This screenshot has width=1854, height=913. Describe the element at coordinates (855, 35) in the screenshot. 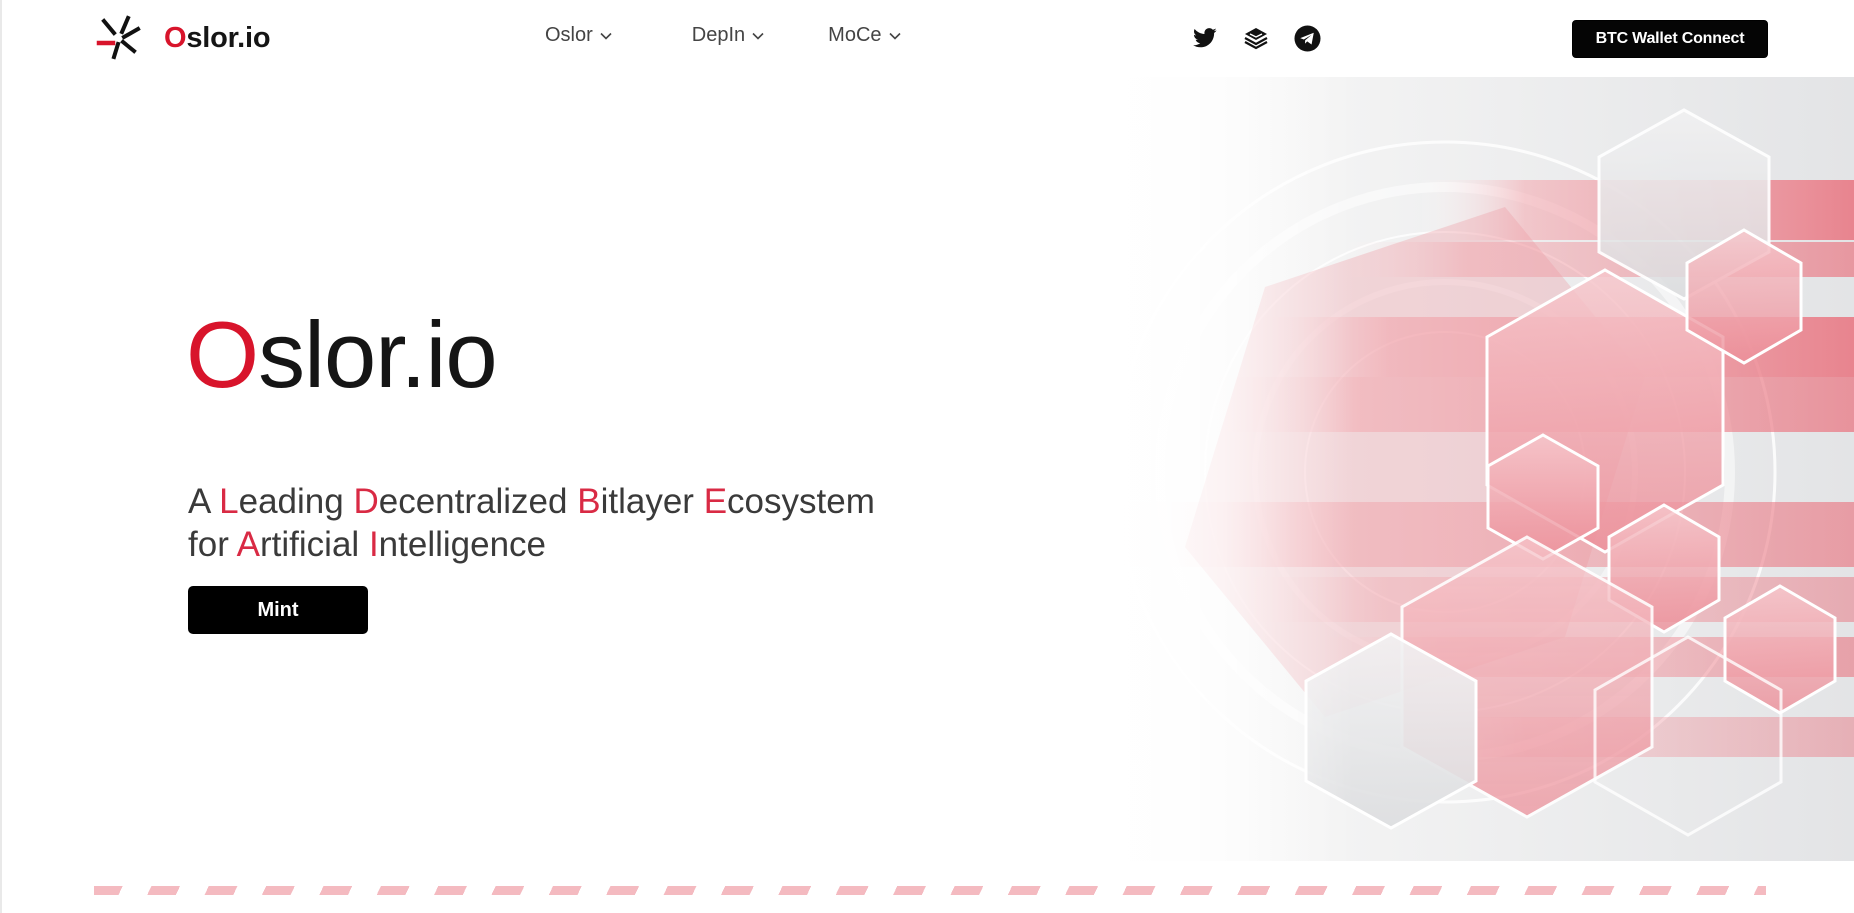

I see `nav-item-label: MoCe` at that location.